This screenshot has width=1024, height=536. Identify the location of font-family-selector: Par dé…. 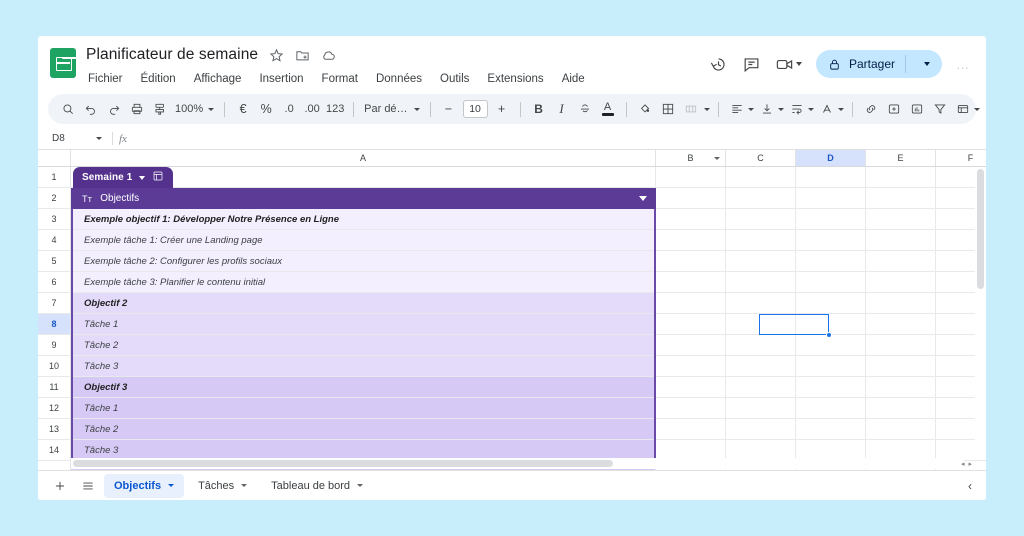
(391, 109).